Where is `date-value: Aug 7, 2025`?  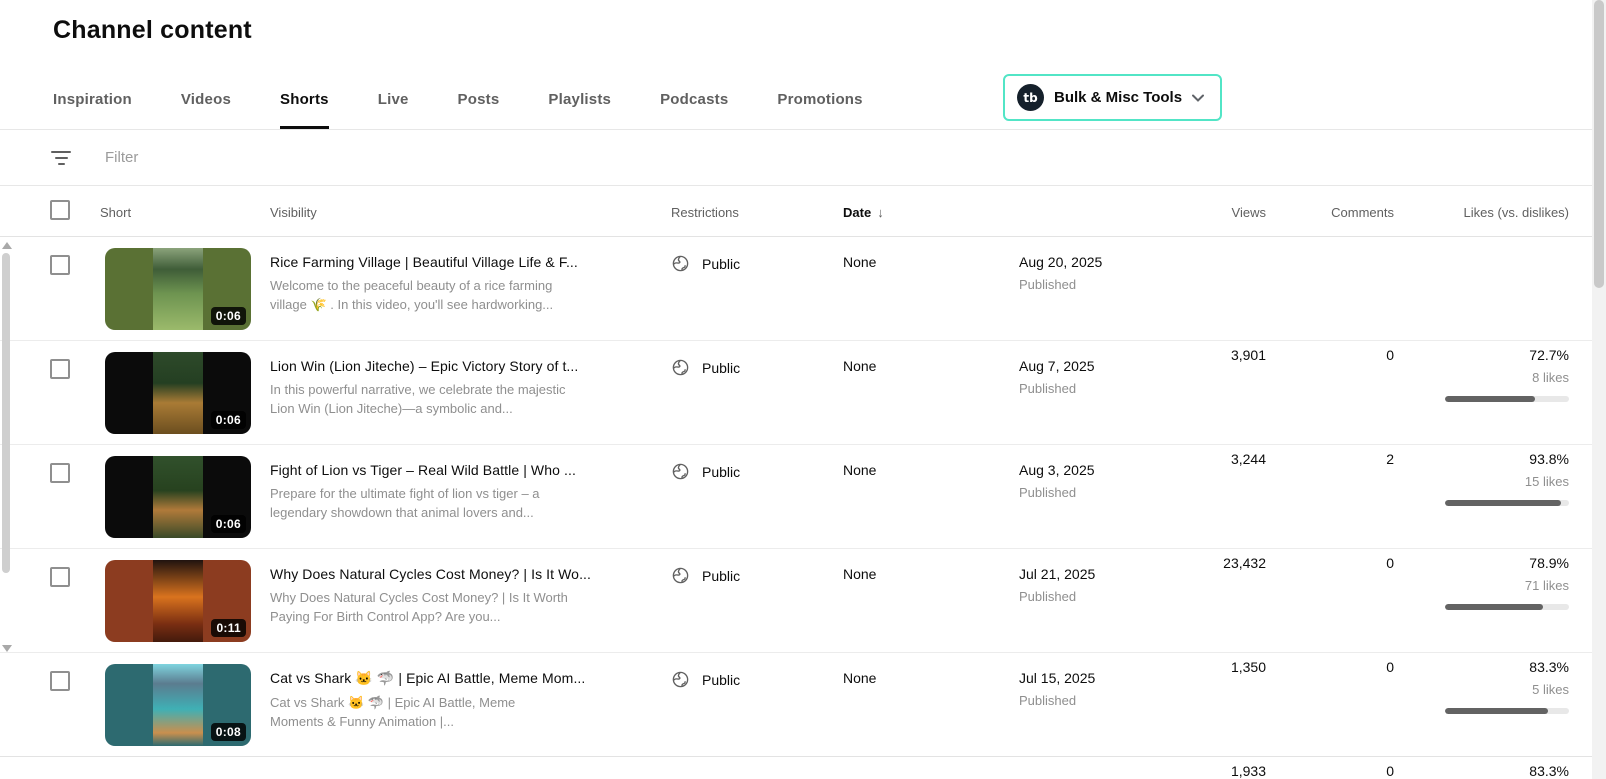
date-value: Aug 7, 2025 is located at coordinates (1057, 366).